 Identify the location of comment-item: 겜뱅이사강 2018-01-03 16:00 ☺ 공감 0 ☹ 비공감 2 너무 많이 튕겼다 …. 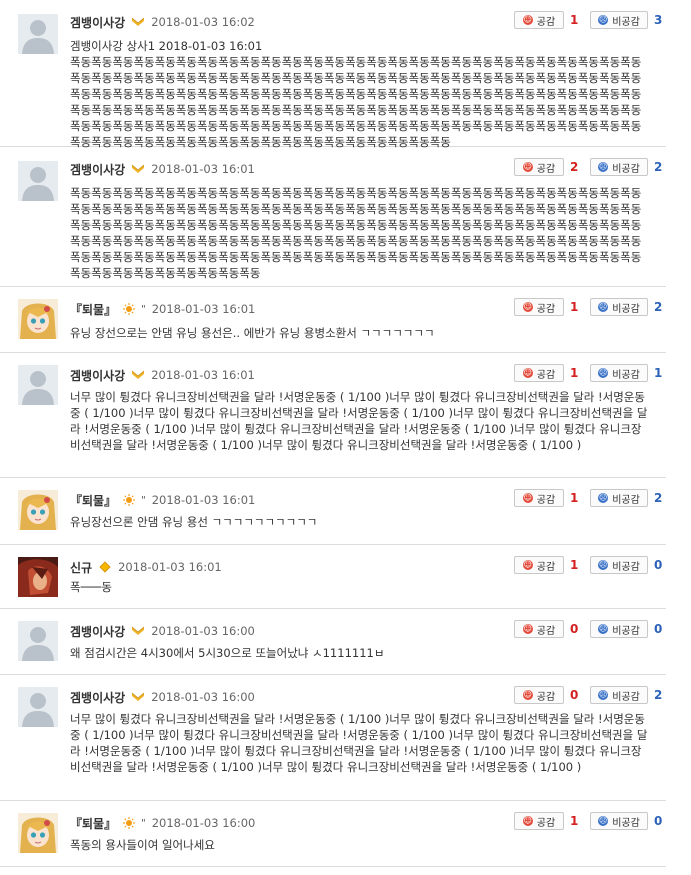
(333, 738).